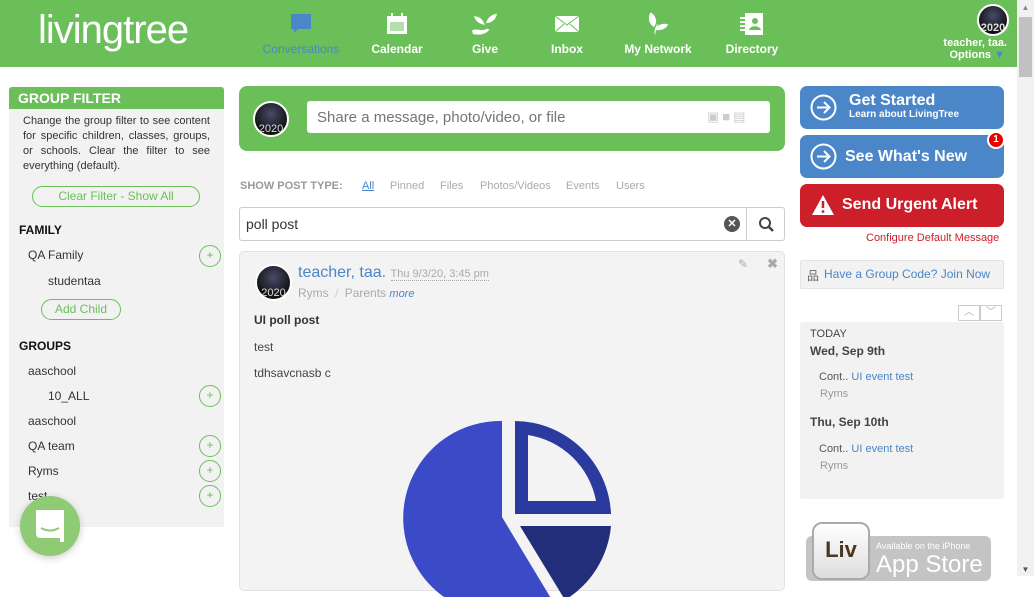 Image resolution: width=1034 pixels, height=597 pixels. I want to click on scrollbar: ▲ ▼, so click(1025, 288).